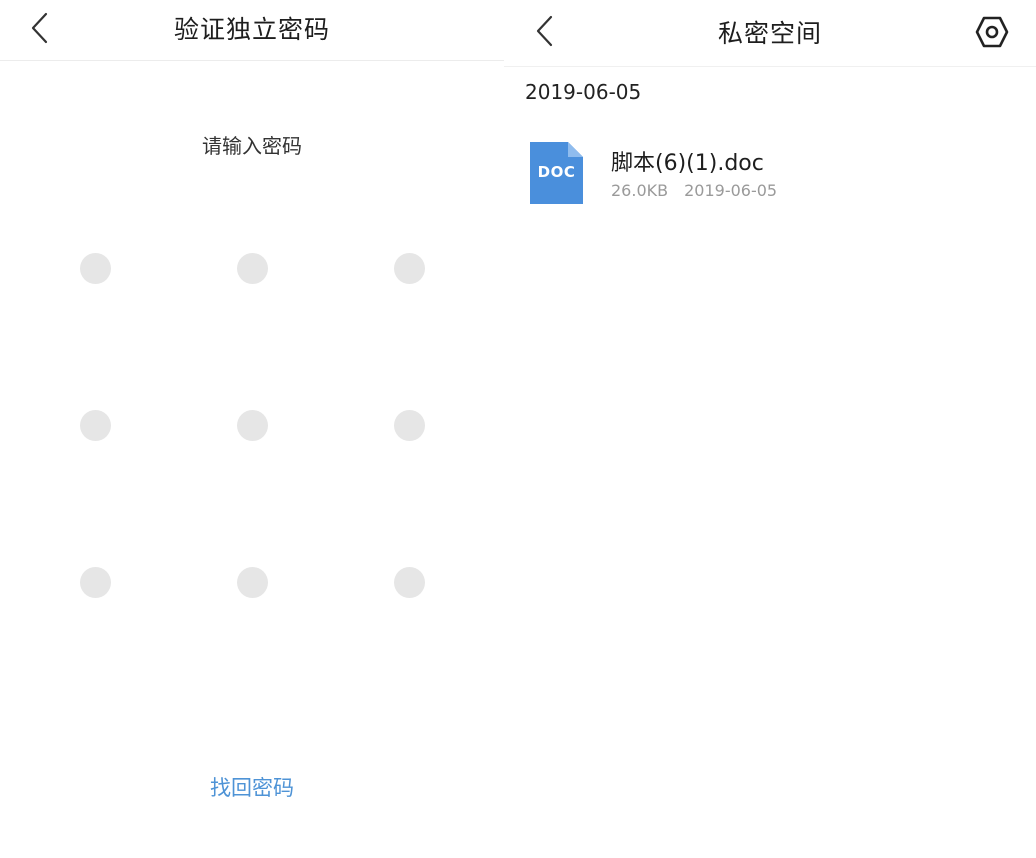 This screenshot has width=1036, height=858. I want to click on verify-header: 验证独立密码, so click(252, 30).